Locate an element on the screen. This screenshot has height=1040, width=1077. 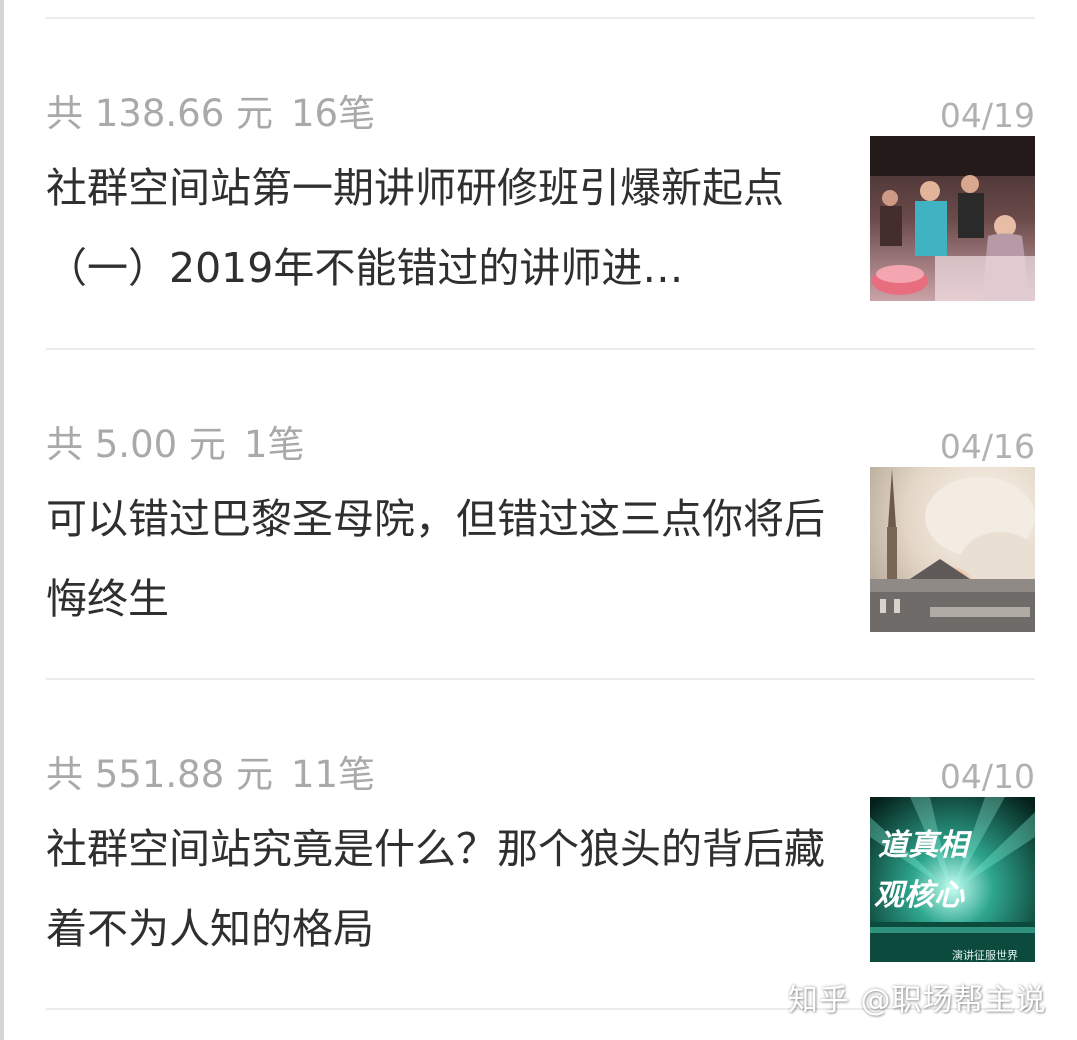
left-edge-border is located at coordinates (2, 520).